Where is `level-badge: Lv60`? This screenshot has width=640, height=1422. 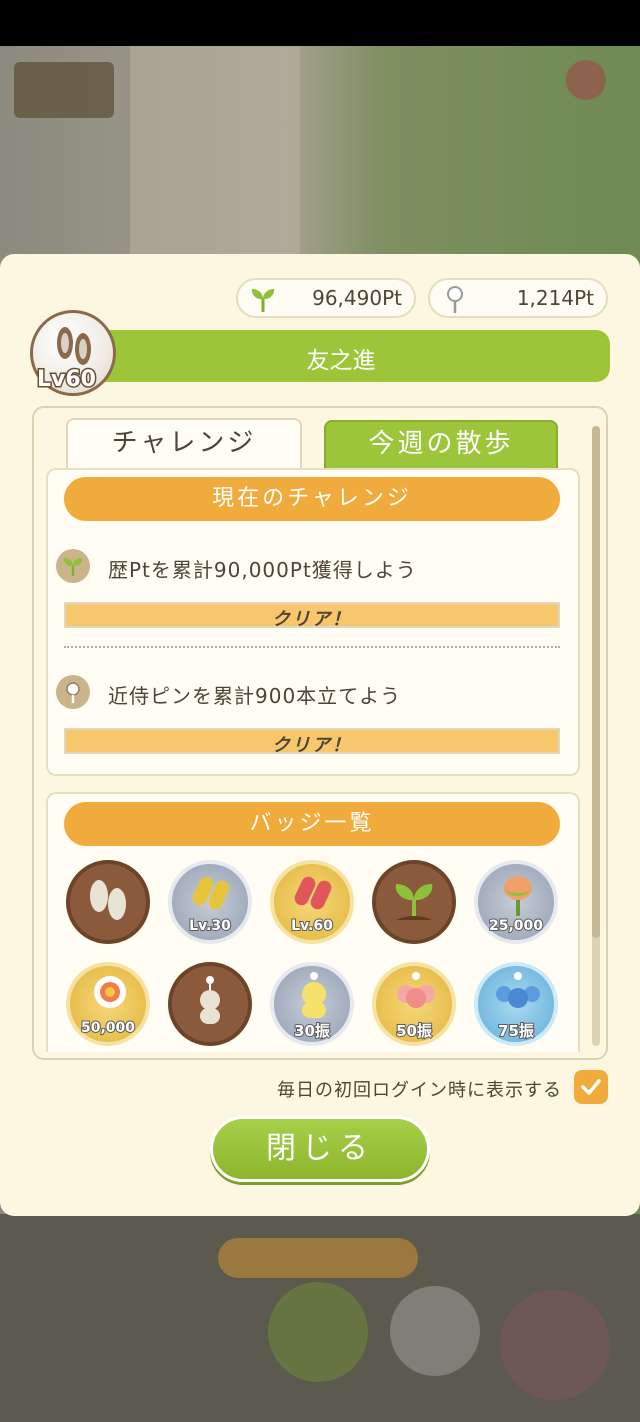
level-badge: Lv60 is located at coordinates (67, 380).